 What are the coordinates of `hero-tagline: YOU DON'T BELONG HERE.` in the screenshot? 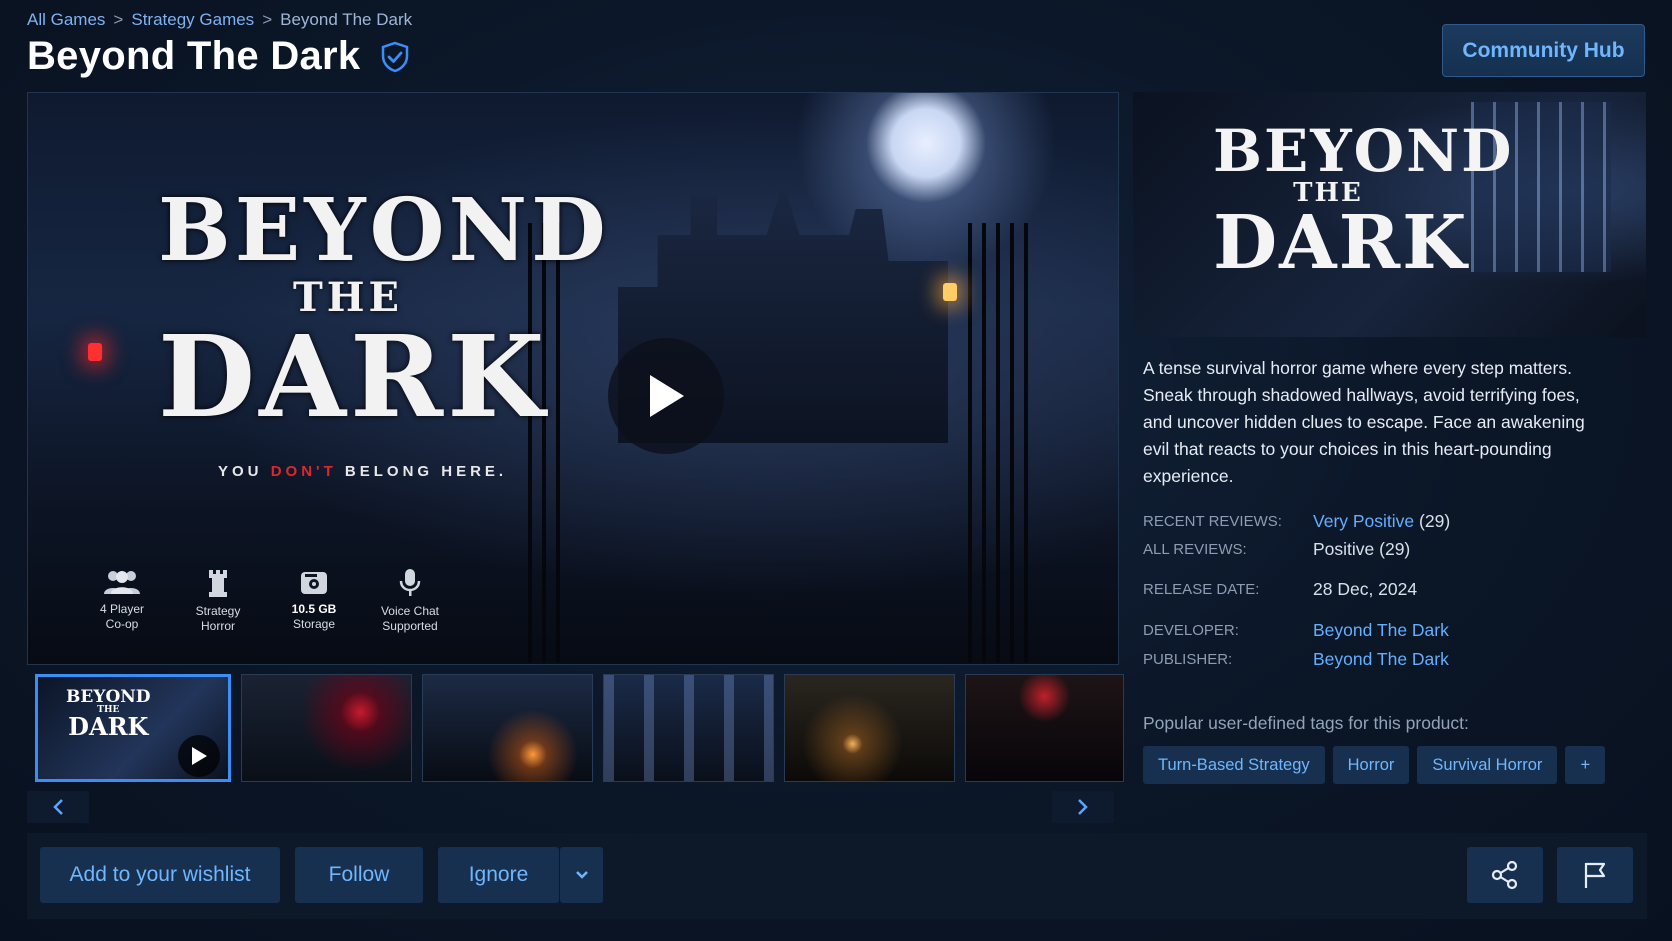 It's located at (362, 471).